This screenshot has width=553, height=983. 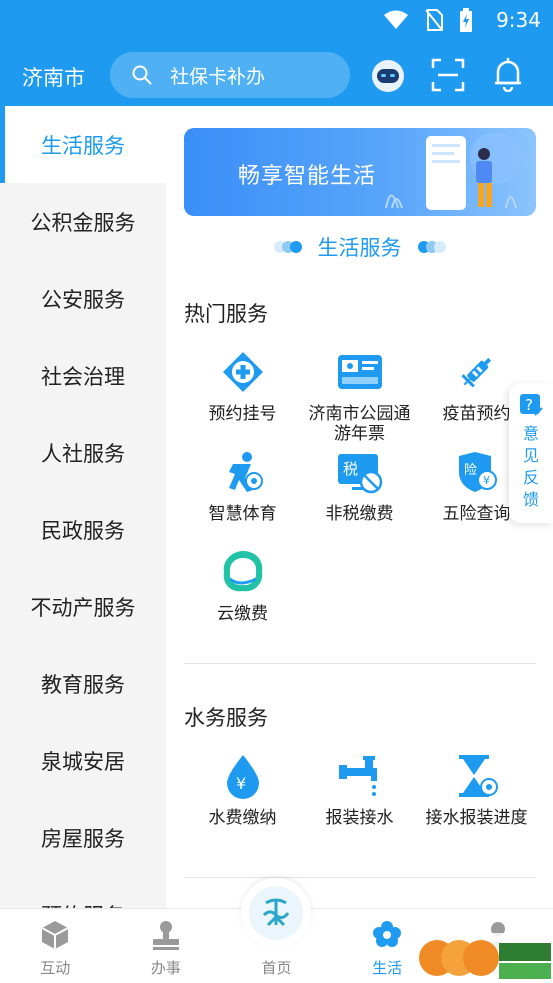 I want to click on sports-icon, so click(x=243, y=472).